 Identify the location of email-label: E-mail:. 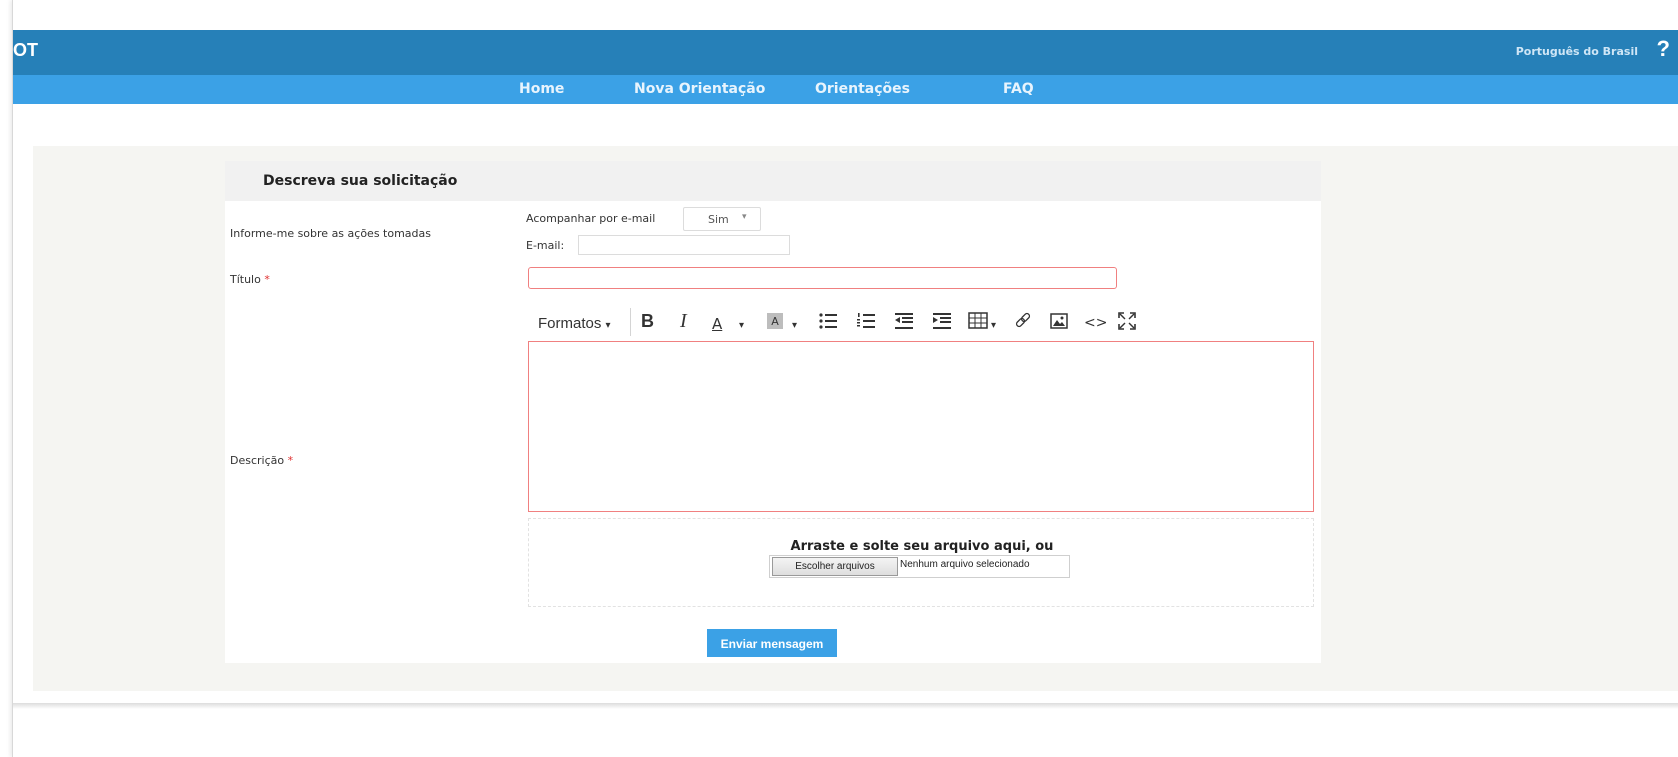
(545, 245).